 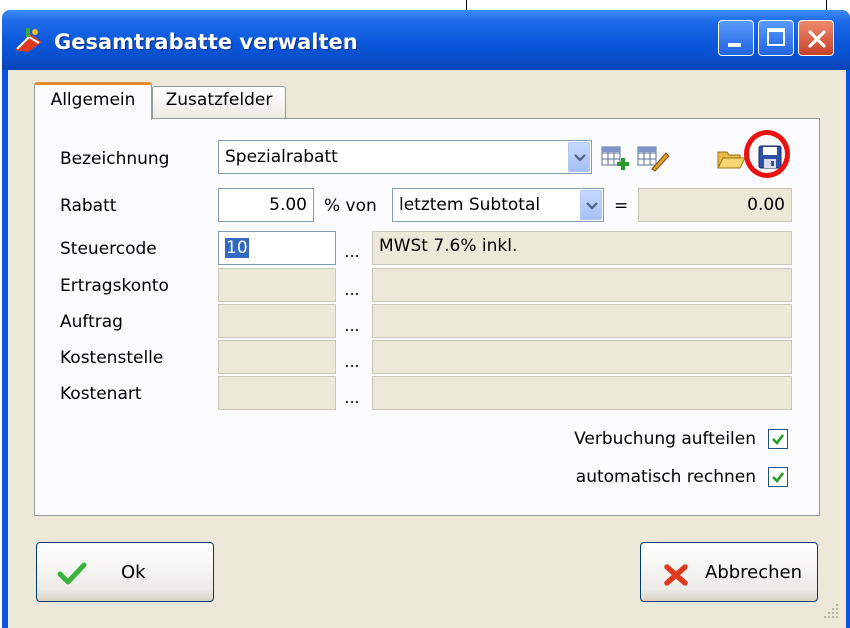 I want to click on equals-sign: =, so click(x=621, y=206).